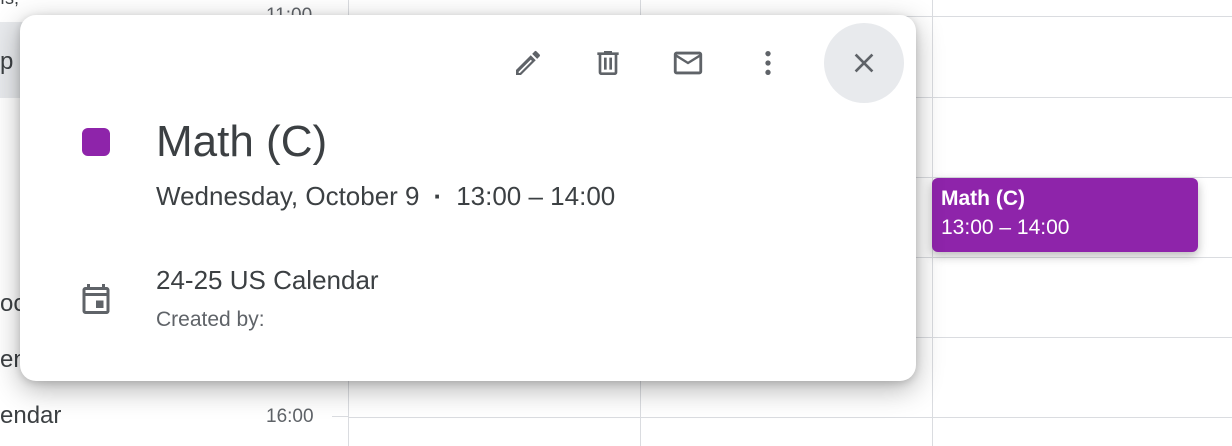  What do you see at coordinates (31, 415) in the screenshot?
I see `sidebar-partial-text: endar` at bounding box center [31, 415].